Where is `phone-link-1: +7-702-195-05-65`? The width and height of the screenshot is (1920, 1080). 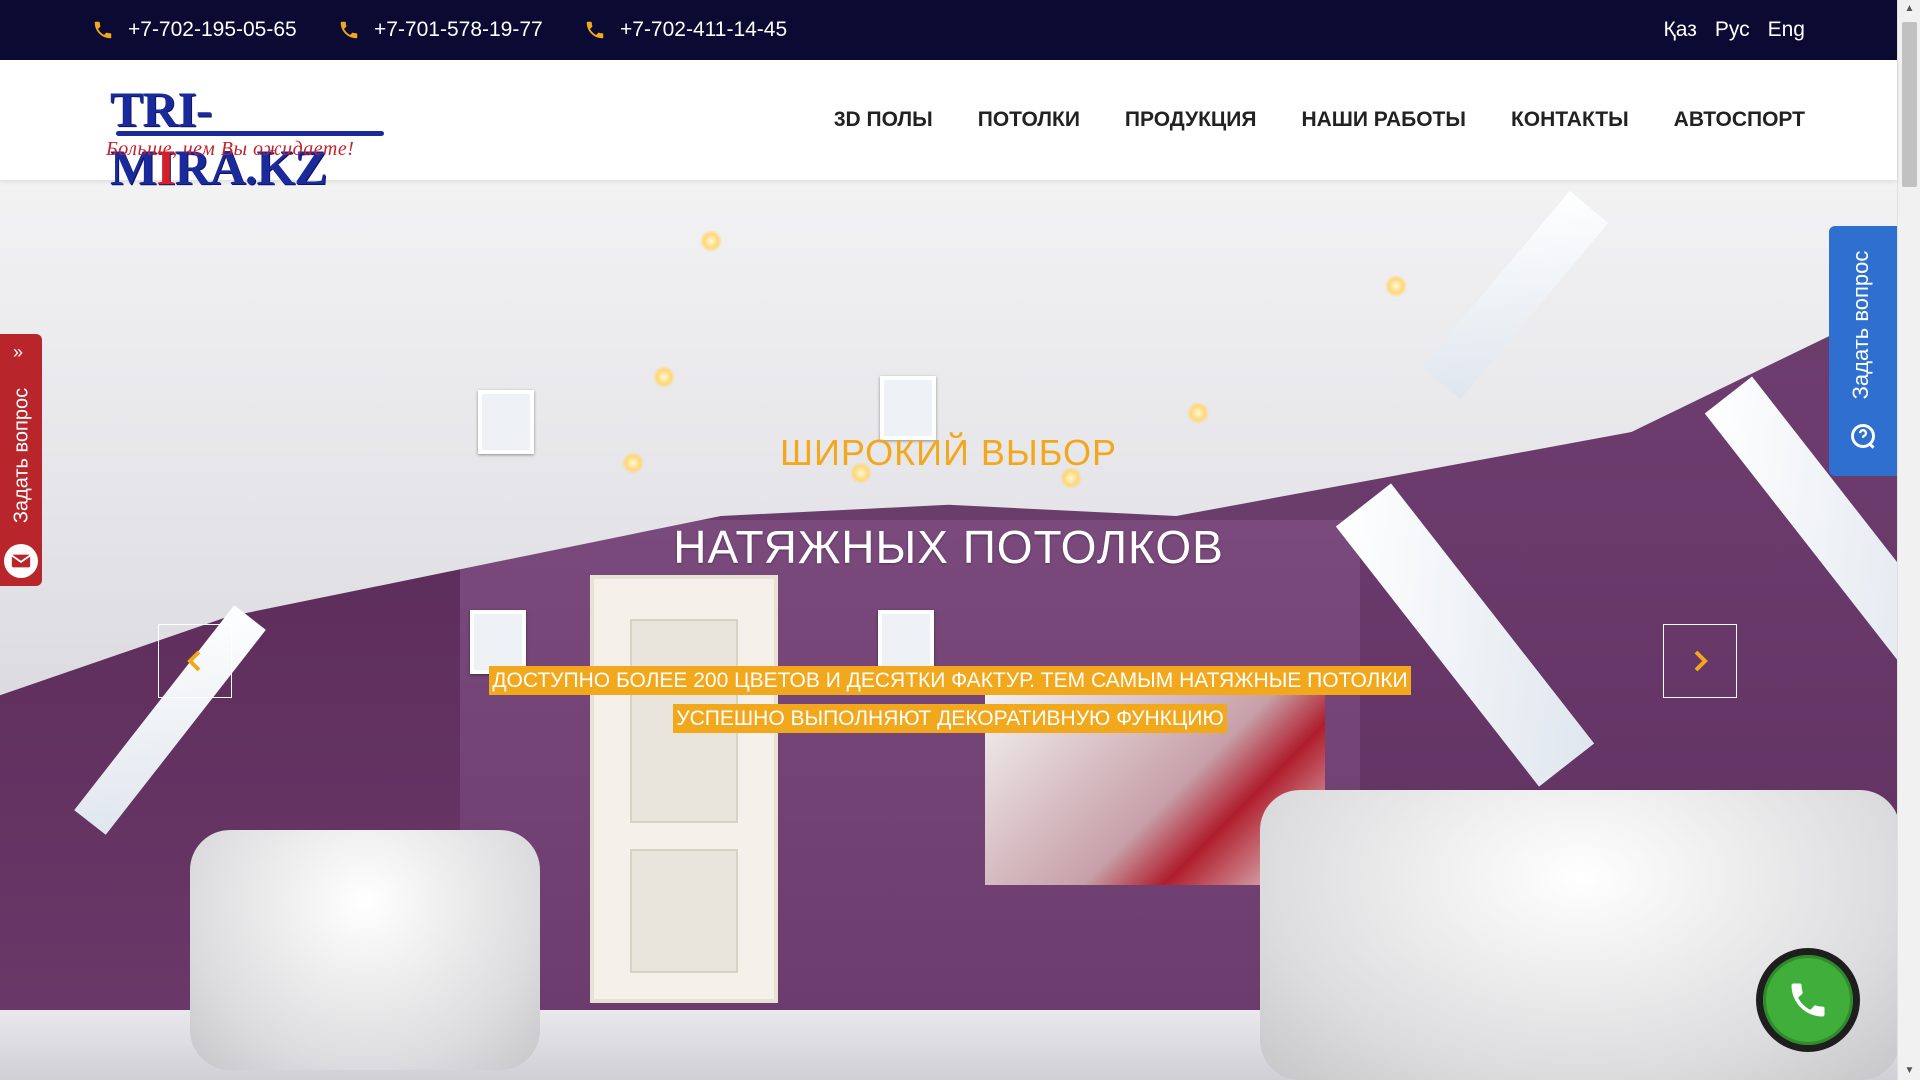 phone-link-1: +7-702-195-05-65 is located at coordinates (194, 30).